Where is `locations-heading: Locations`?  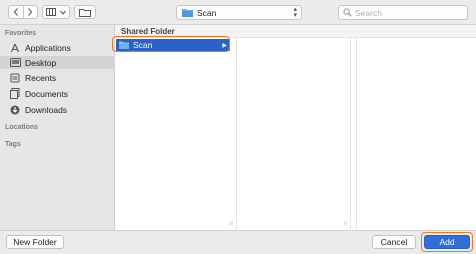 locations-heading: Locations is located at coordinates (22, 127).